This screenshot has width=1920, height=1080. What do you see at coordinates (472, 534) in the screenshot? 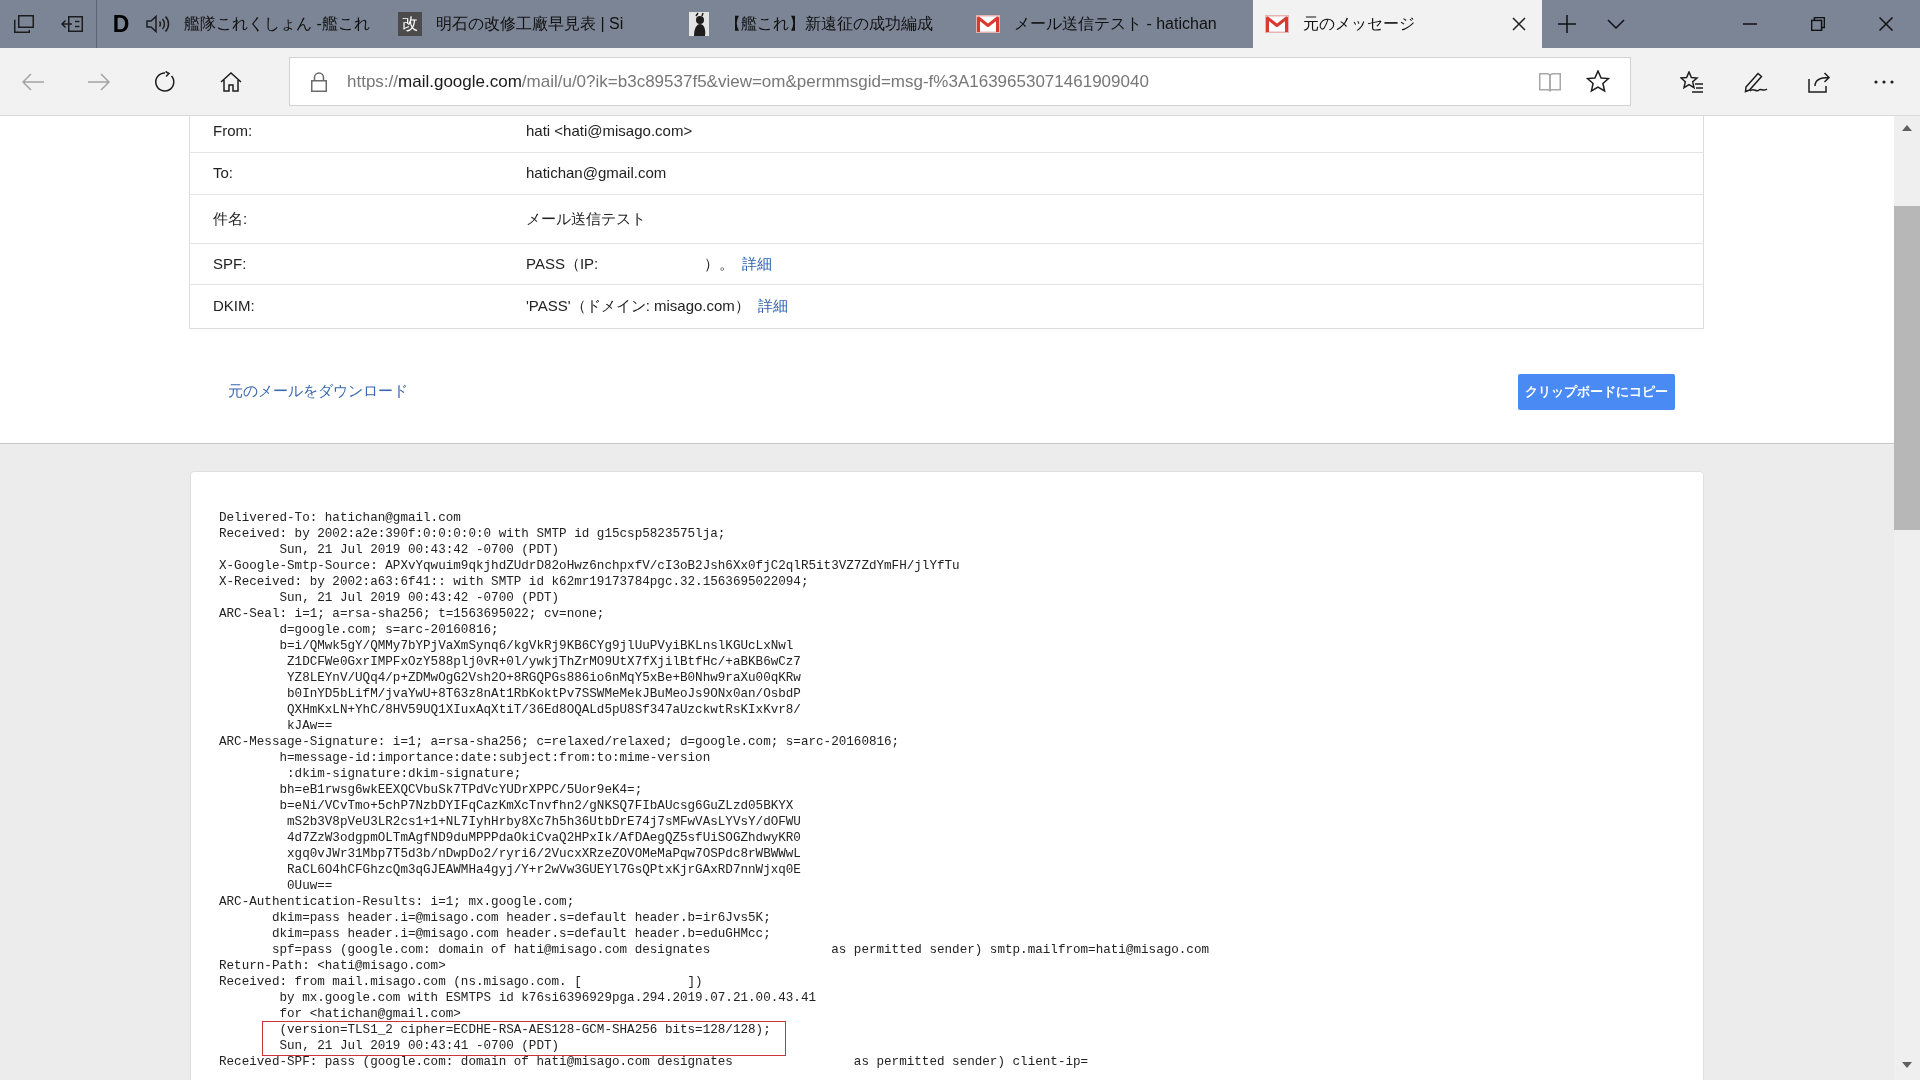
I see `raw-message-line: Received: by 2002:a2e:390f:0:0:0:0:0 with SMTP id g15csp5823575lja;` at bounding box center [472, 534].